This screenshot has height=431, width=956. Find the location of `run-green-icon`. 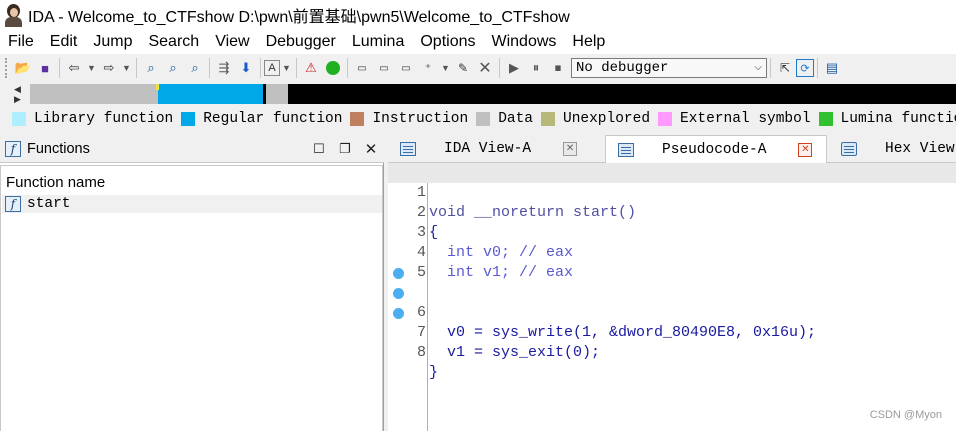

run-green-icon is located at coordinates (333, 68).